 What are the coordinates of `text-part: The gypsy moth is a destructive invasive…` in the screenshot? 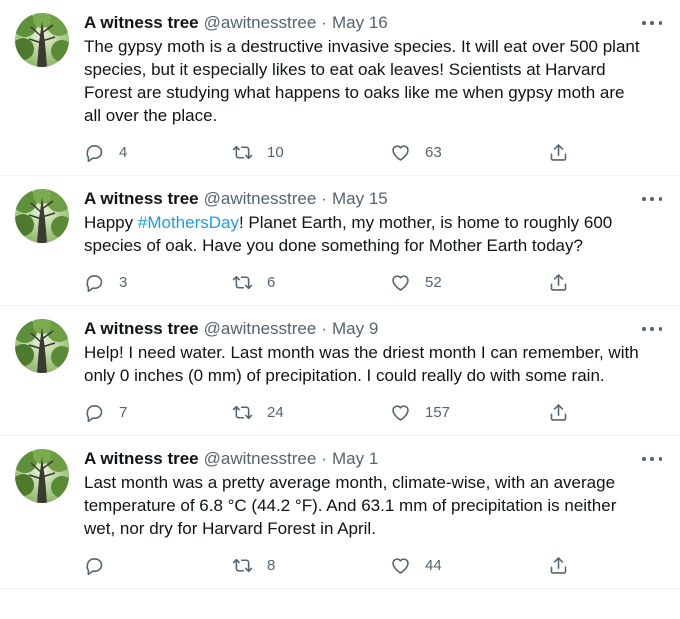 It's located at (364, 81).